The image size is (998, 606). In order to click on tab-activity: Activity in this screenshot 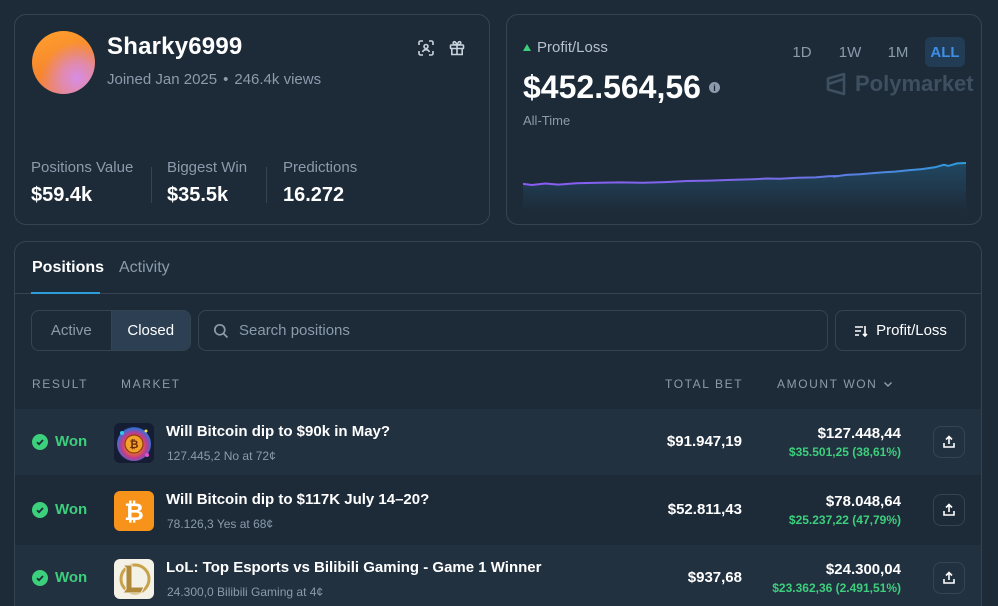, I will do `click(144, 268)`.